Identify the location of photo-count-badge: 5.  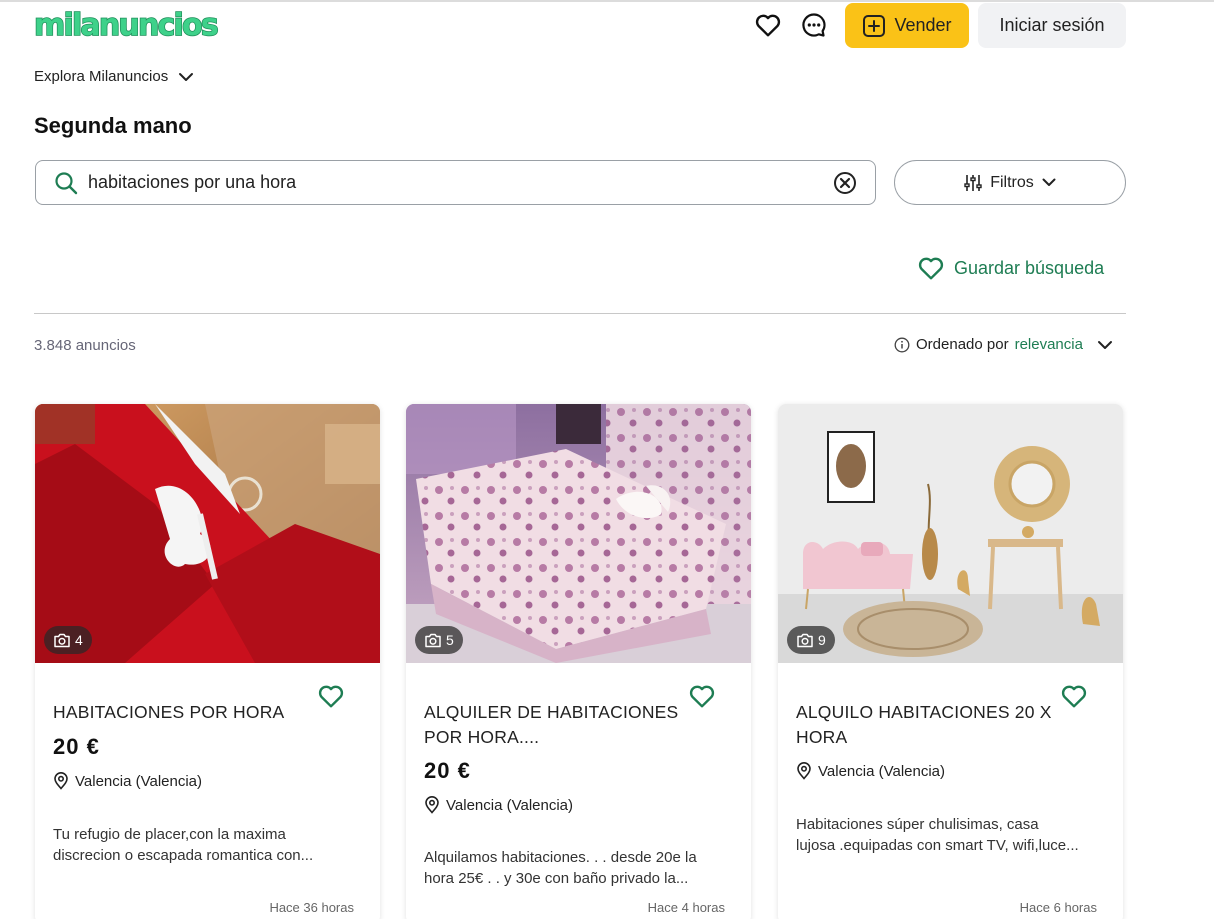
(439, 640).